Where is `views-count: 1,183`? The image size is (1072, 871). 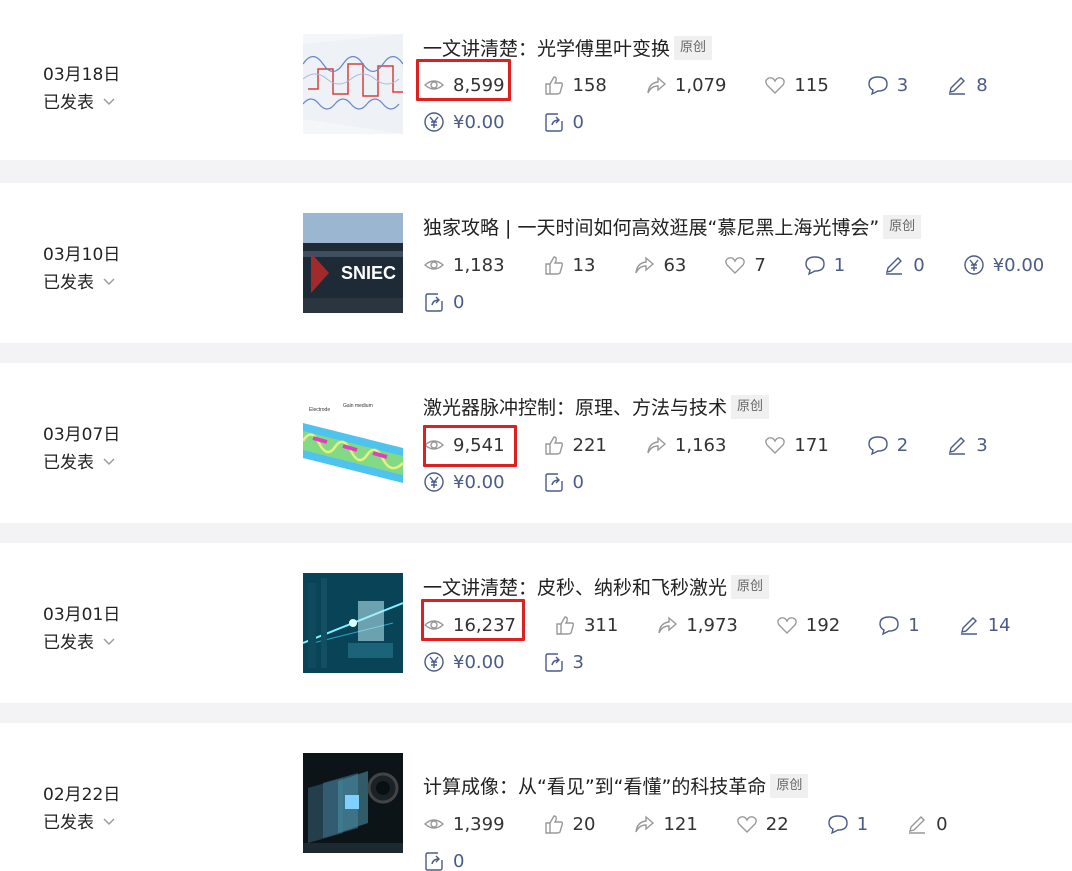
views-count: 1,183 is located at coordinates (479, 265).